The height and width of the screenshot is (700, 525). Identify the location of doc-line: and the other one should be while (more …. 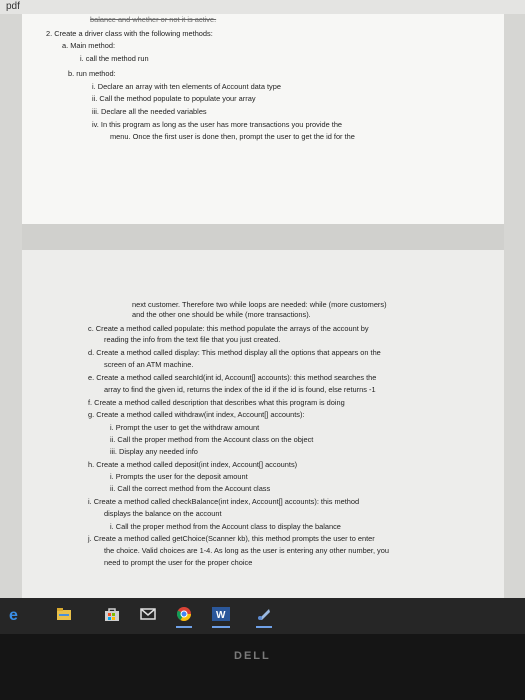
(221, 314).